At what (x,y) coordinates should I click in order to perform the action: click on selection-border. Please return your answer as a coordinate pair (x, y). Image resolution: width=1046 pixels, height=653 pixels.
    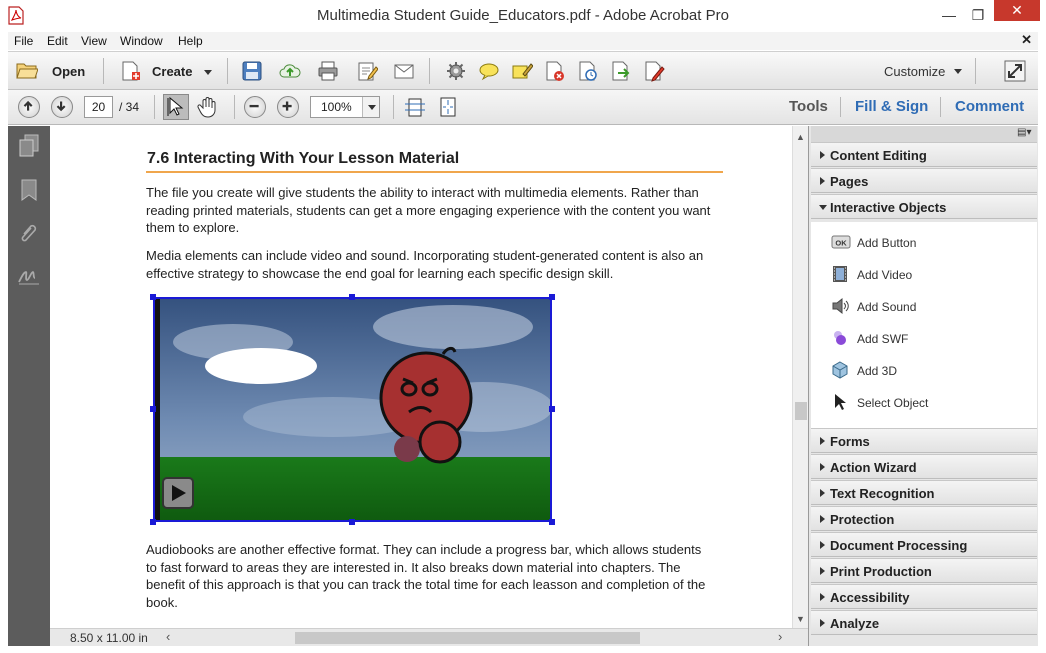
    Looking at the image, I should click on (352, 409).